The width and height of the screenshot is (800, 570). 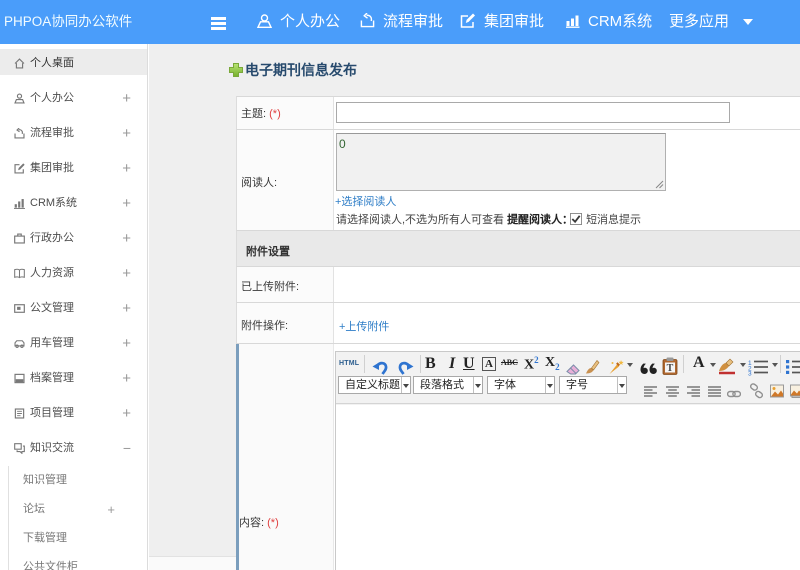 What do you see at coordinates (670, 368) in the screenshot?
I see `svg-text: T` at bounding box center [670, 368].